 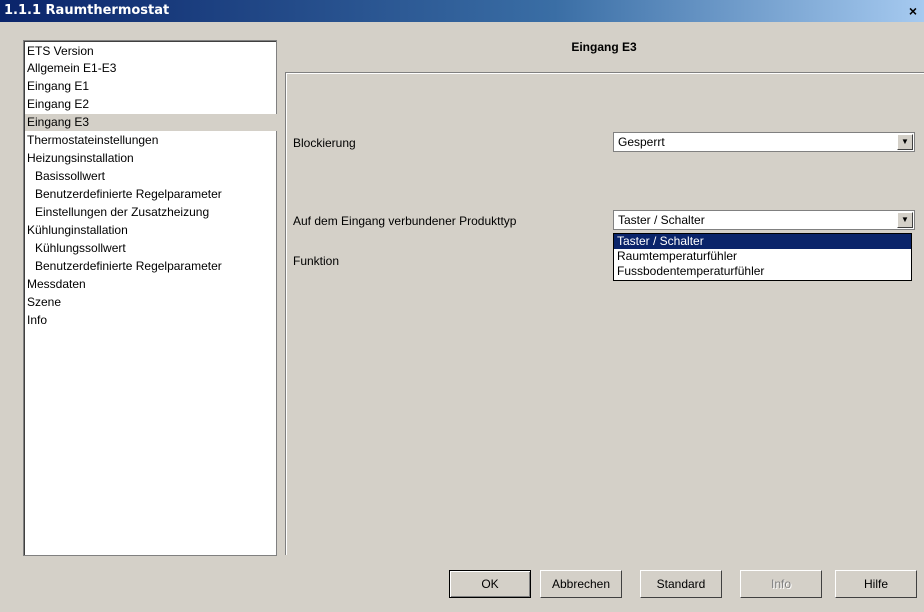 What do you see at coordinates (80, 248) in the screenshot?
I see `tree-item-kuehlungssollwert: Kühlungssollwert` at bounding box center [80, 248].